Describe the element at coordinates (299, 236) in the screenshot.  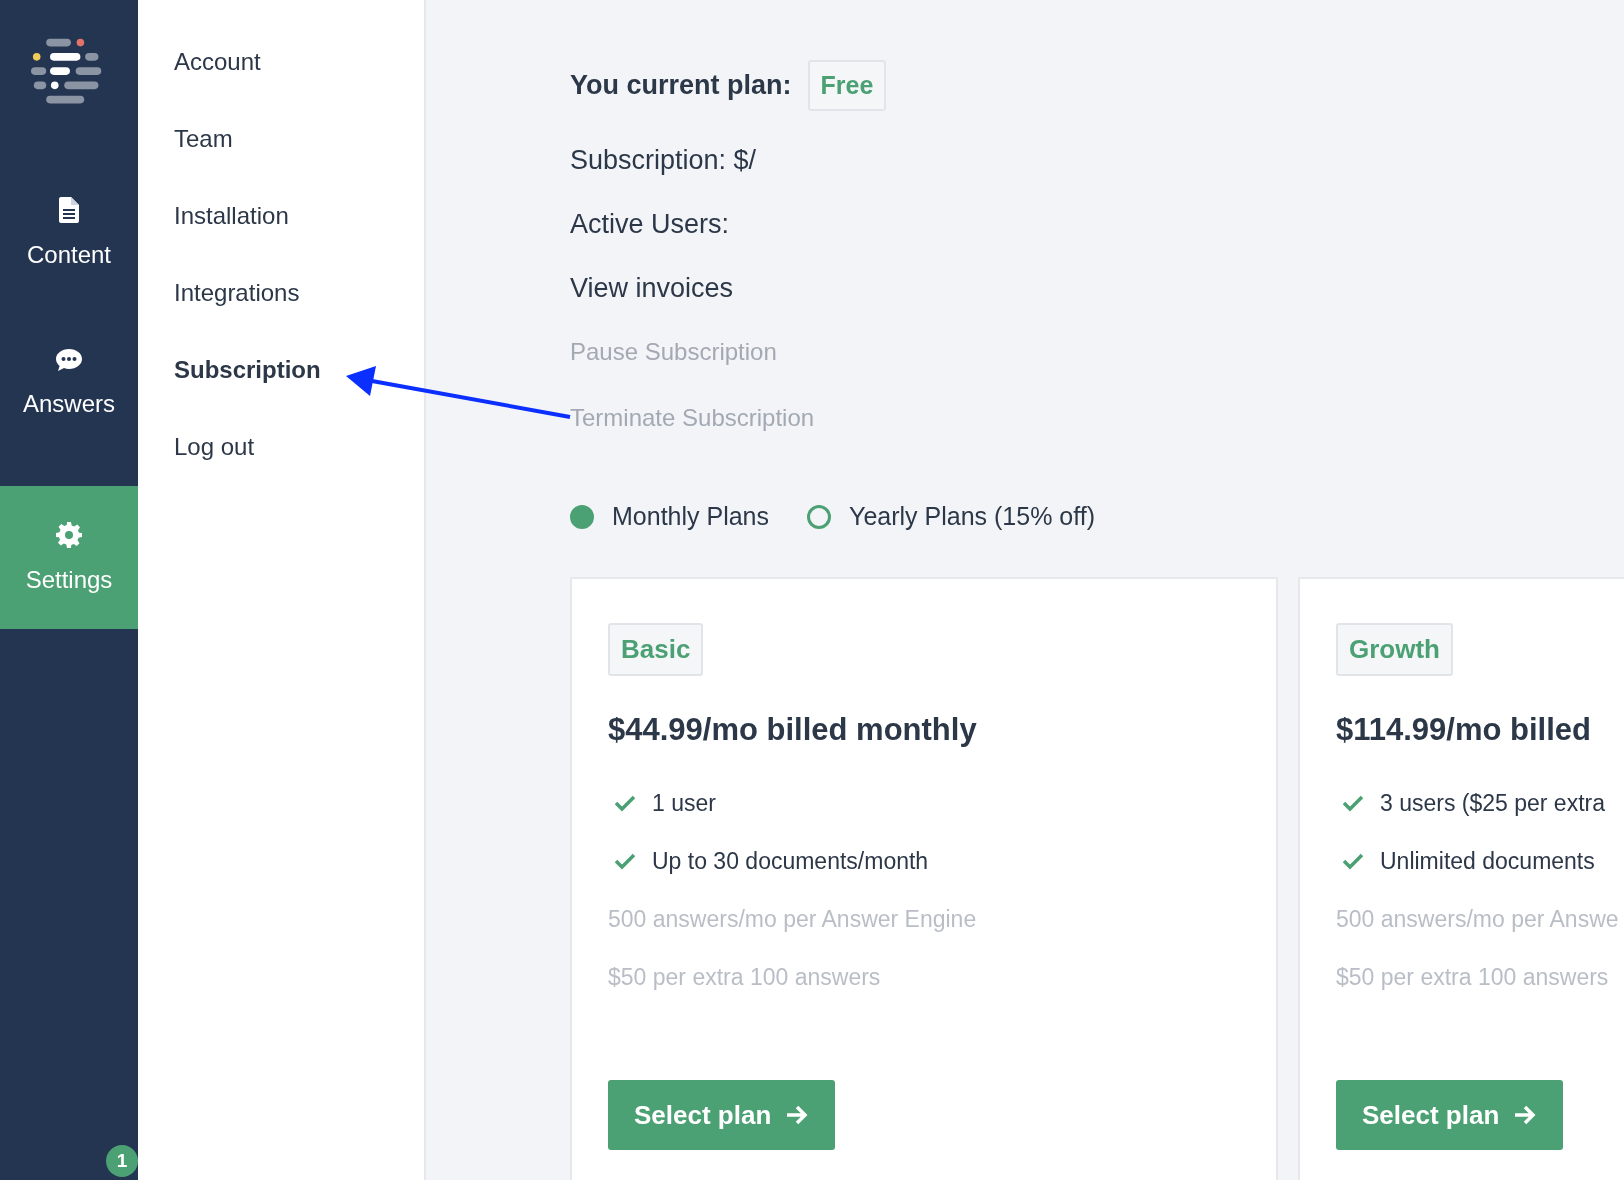
I see `menu-item: Installation` at that location.